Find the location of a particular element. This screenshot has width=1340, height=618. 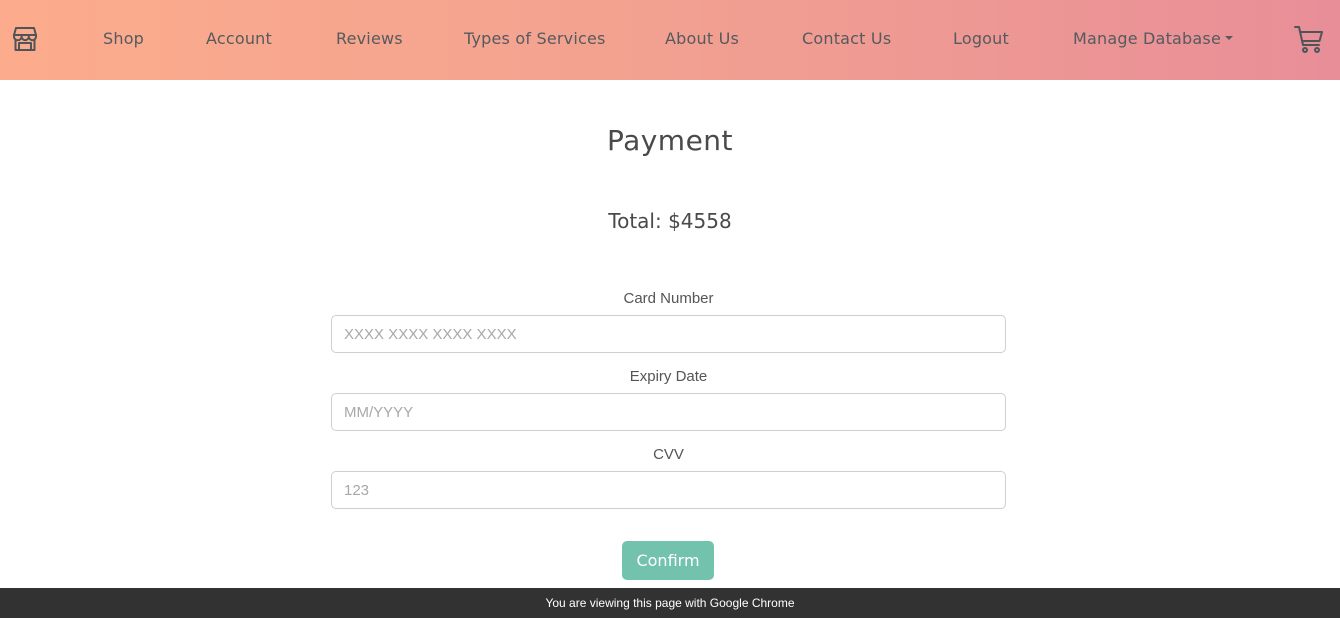

card-number-label: Card Number is located at coordinates (668, 298).